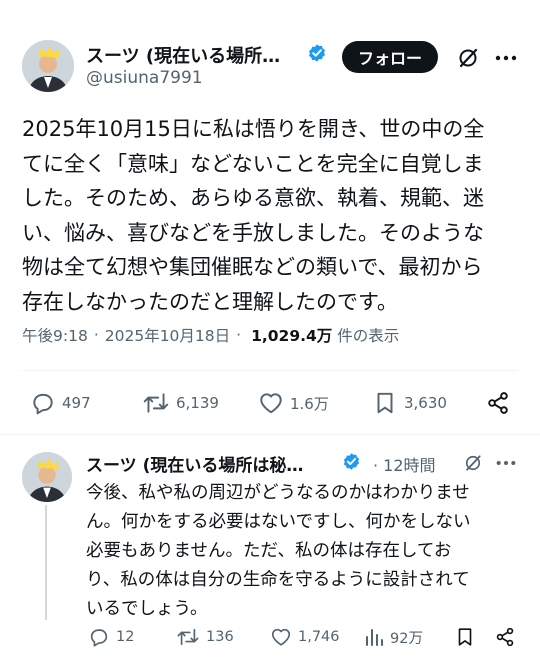 The image size is (540, 659). I want to click on reply-retweet-button: 136, so click(205, 637).